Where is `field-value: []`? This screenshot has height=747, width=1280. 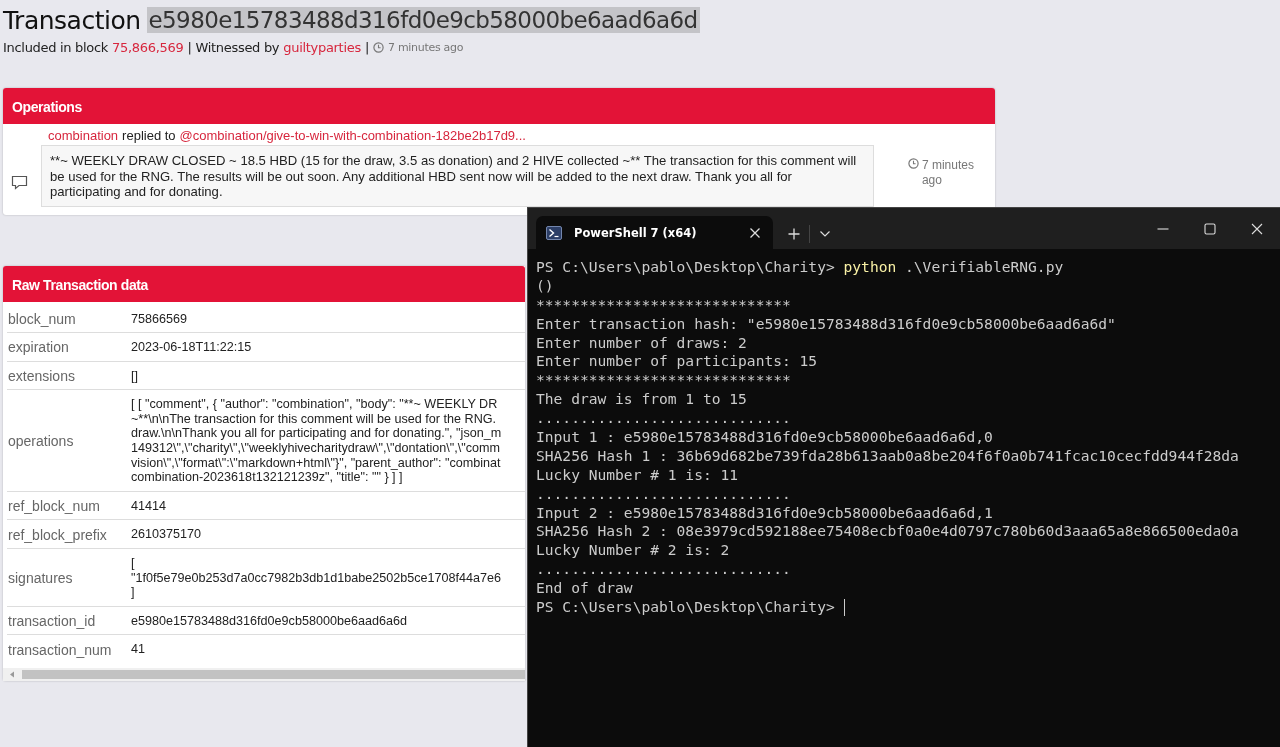 field-value: [] is located at coordinates (135, 376).